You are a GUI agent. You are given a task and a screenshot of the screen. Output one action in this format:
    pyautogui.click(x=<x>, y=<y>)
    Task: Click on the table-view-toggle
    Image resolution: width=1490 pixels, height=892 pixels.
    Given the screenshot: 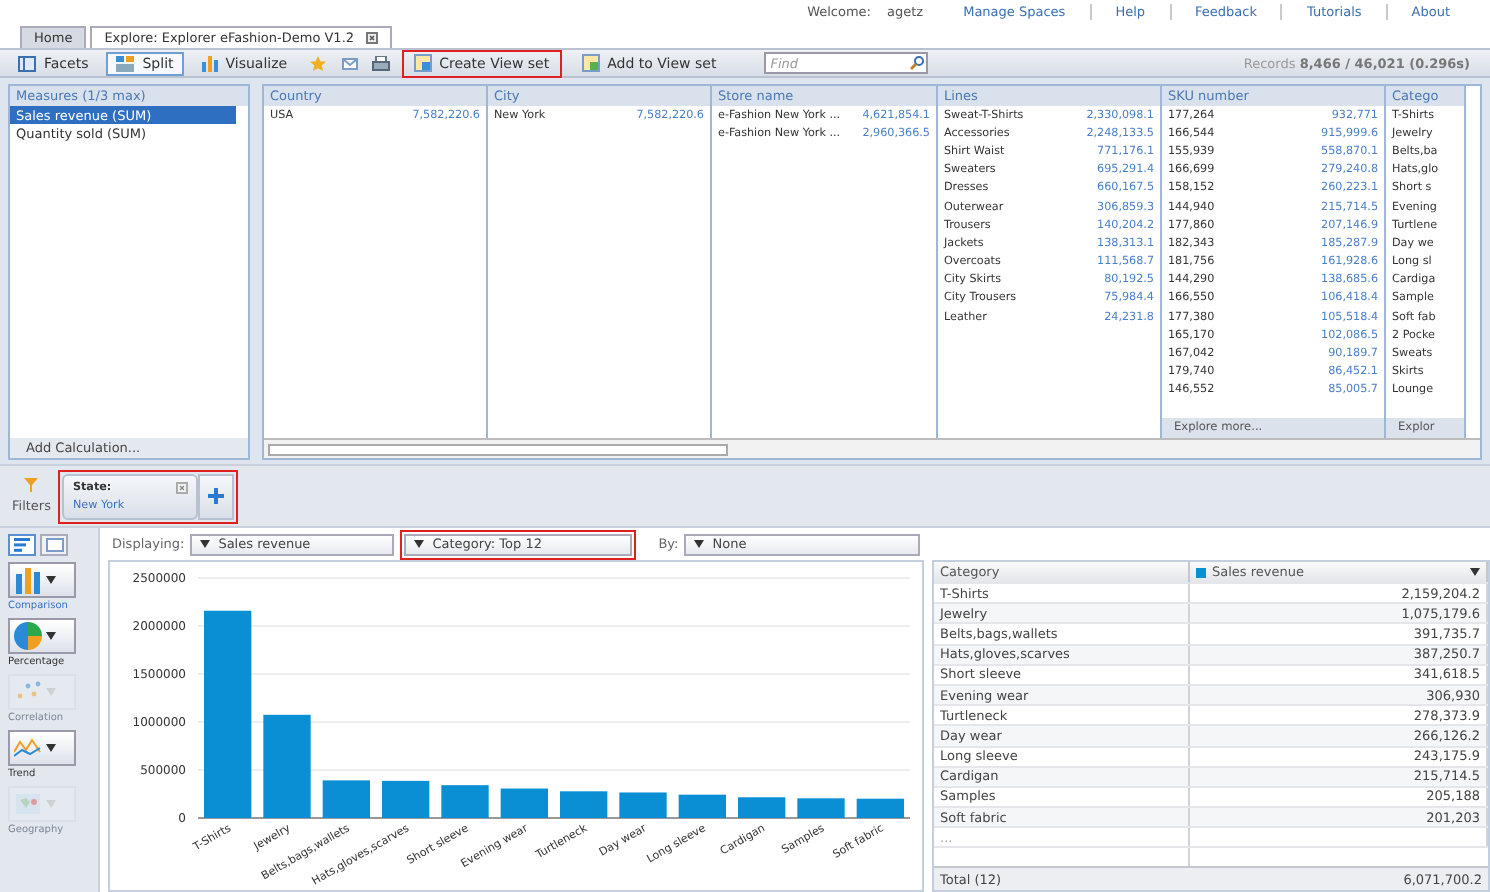 What is the action you would take?
    pyautogui.click(x=54, y=545)
    